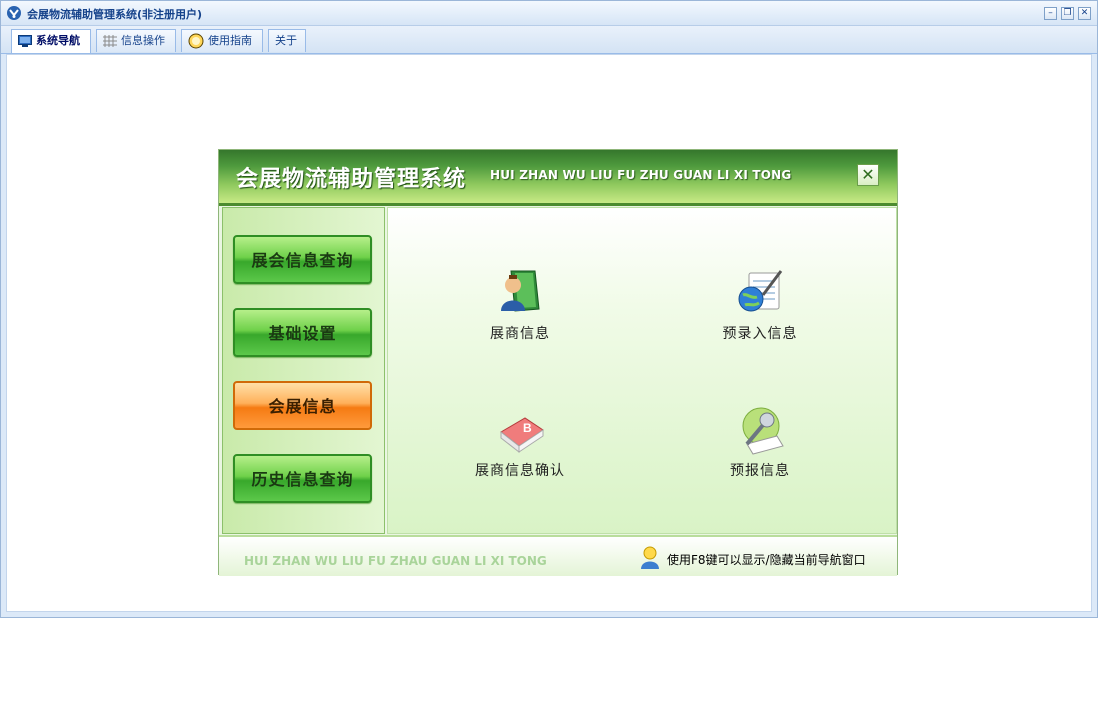  Describe the element at coordinates (520, 291) in the screenshot. I see `exhibitor-book-icon` at that location.